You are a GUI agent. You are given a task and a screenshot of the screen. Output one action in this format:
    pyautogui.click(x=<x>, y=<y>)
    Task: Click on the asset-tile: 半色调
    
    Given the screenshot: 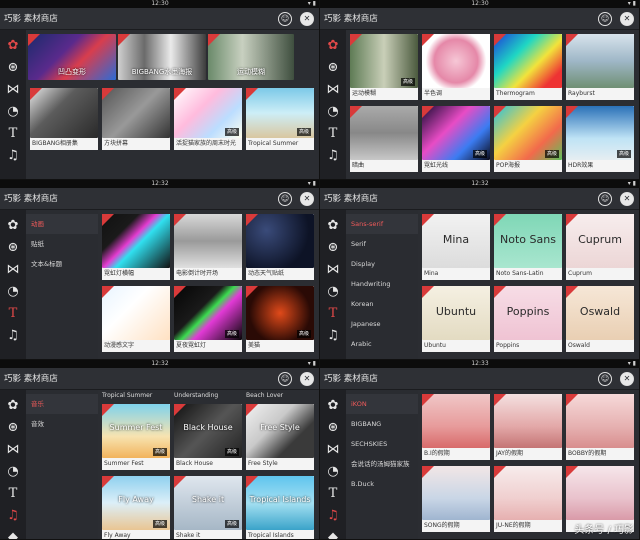 What is the action you would take?
    pyautogui.click(x=456, y=67)
    